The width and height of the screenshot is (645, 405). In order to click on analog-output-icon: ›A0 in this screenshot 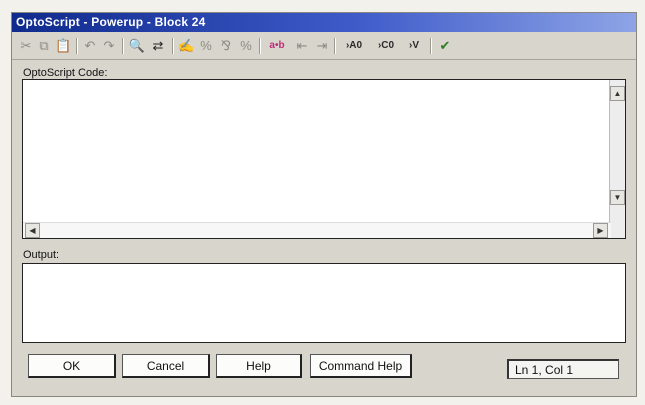, I will do `click(354, 46)`.